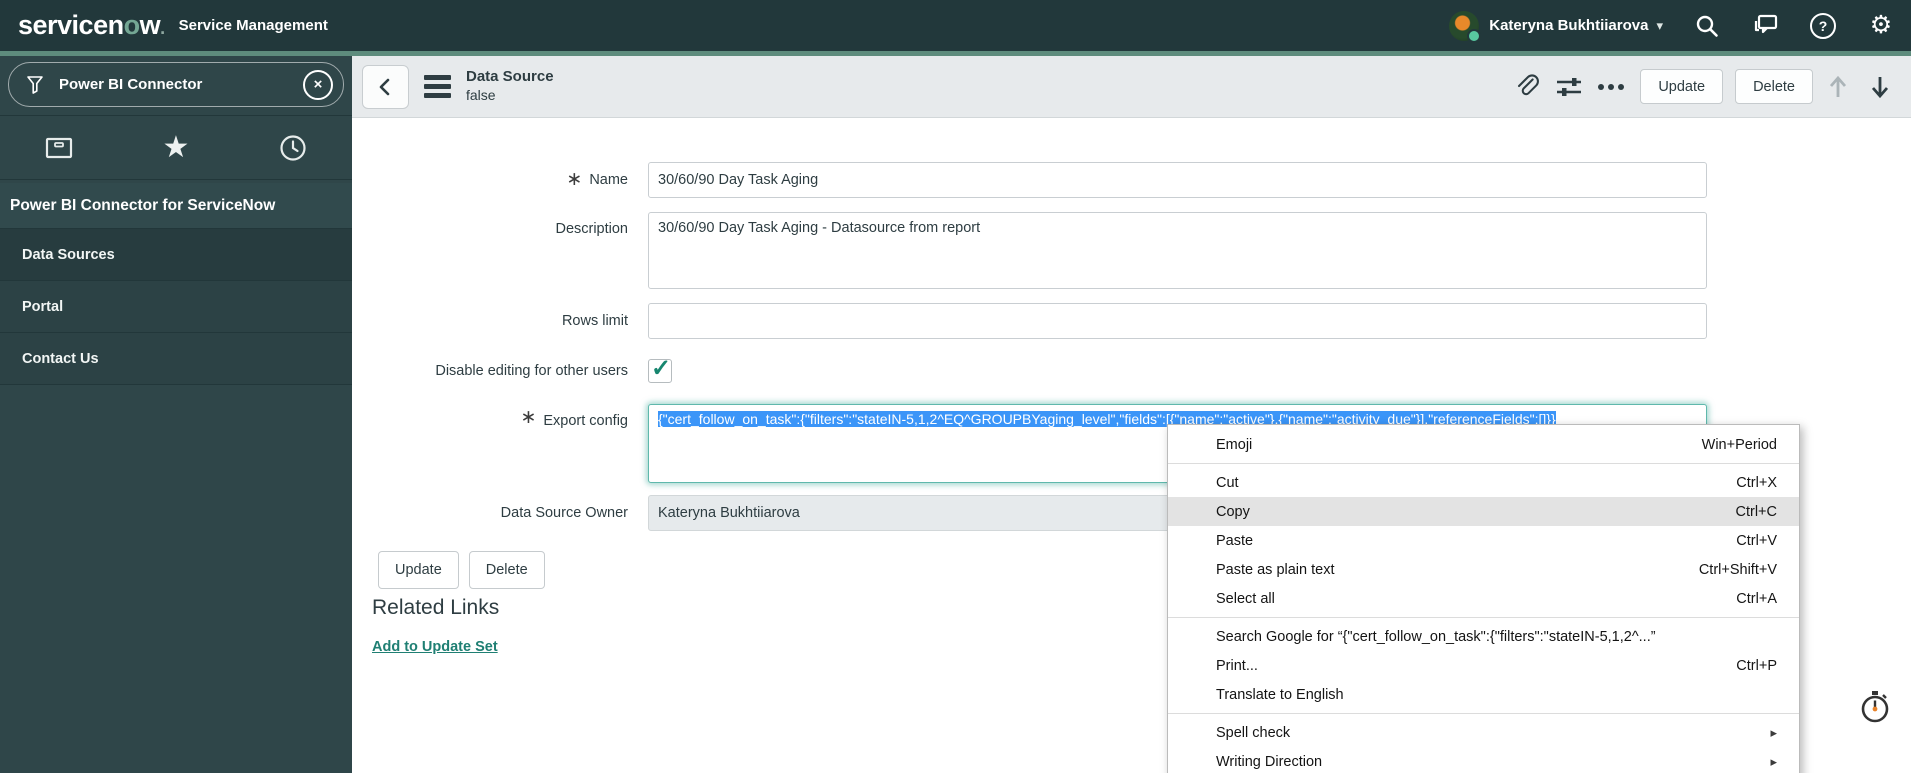  Describe the element at coordinates (436, 607) in the screenshot. I see `related-links-heading: Related Links` at that location.